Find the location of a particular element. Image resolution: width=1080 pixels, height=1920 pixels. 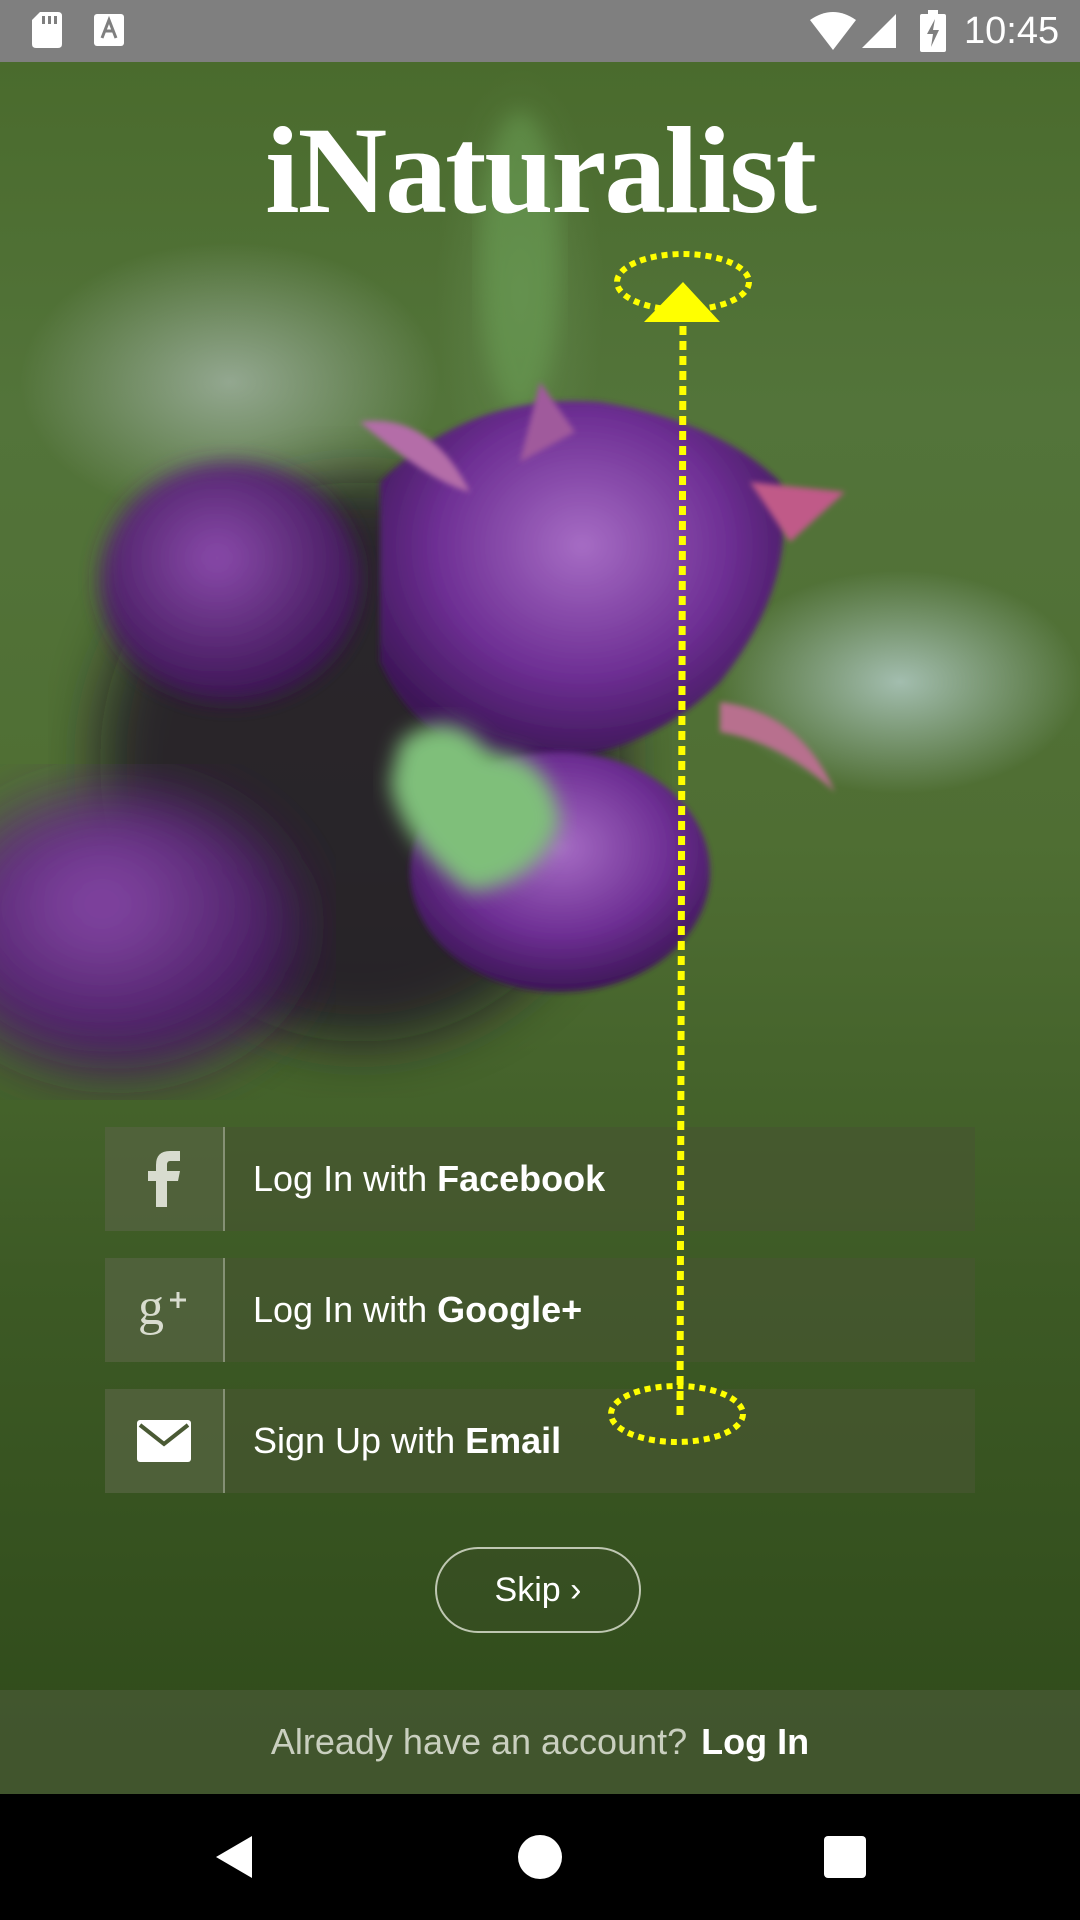

google-icon-cell: g is located at coordinates (165, 1310).